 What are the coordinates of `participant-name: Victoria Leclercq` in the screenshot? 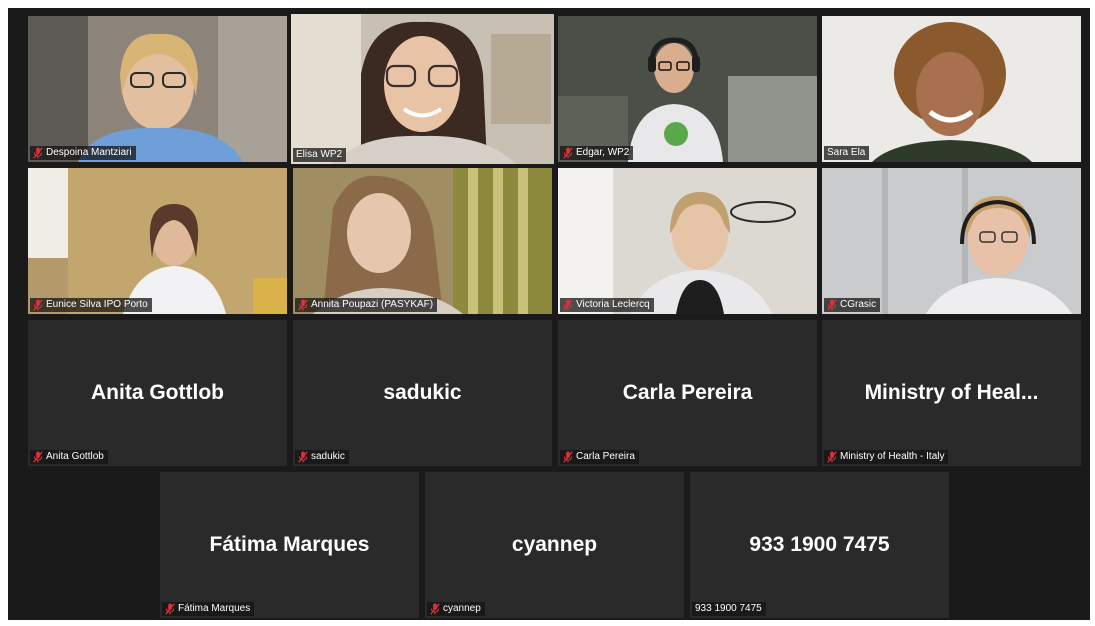 It's located at (613, 304).